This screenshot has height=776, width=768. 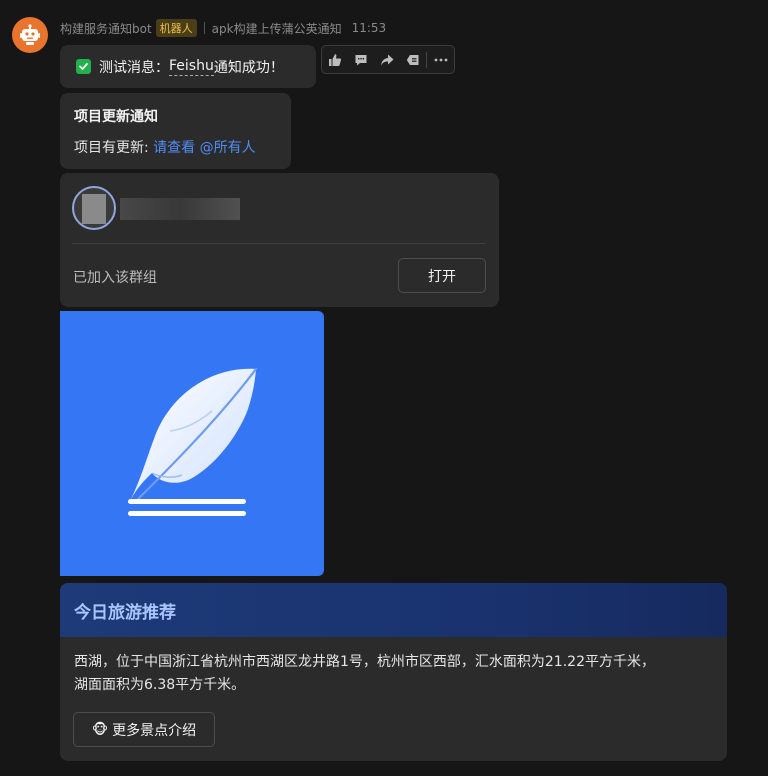 What do you see at coordinates (114, 148) in the screenshot?
I see `project-update-text: 项目有更新:` at bounding box center [114, 148].